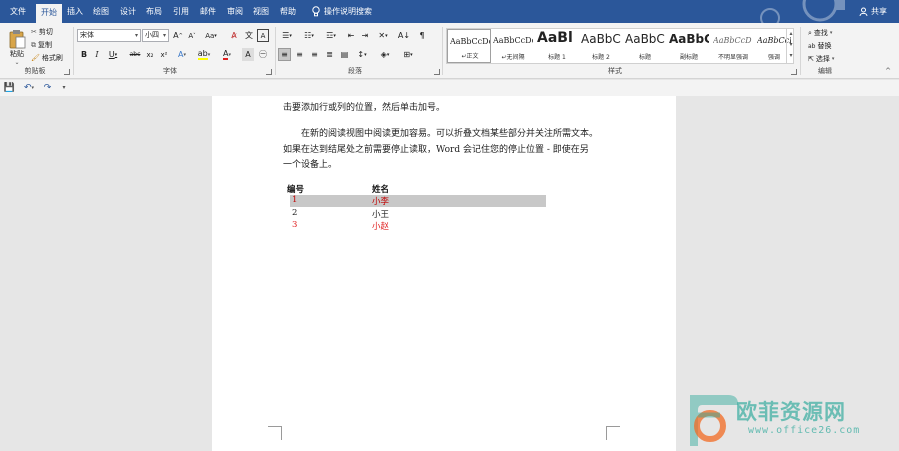 The width and height of the screenshot is (899, 451). I want to click on grow-font-button: A ^, so click(178, 35).